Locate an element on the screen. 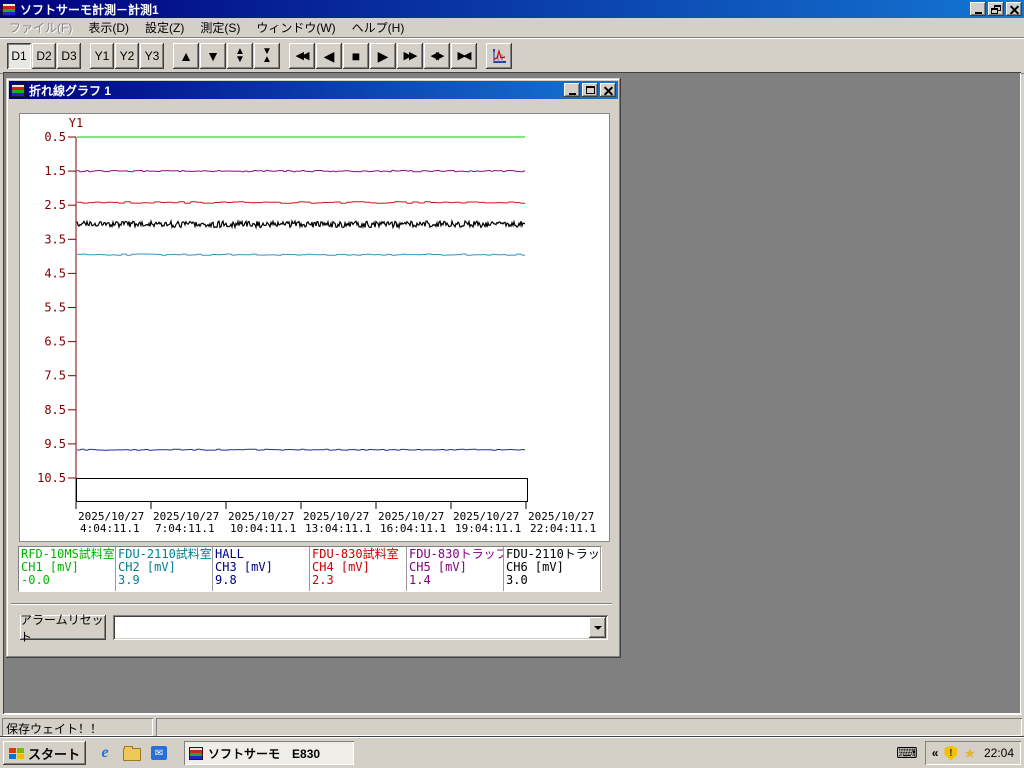  restore-button is located at coordinates (996, 9).